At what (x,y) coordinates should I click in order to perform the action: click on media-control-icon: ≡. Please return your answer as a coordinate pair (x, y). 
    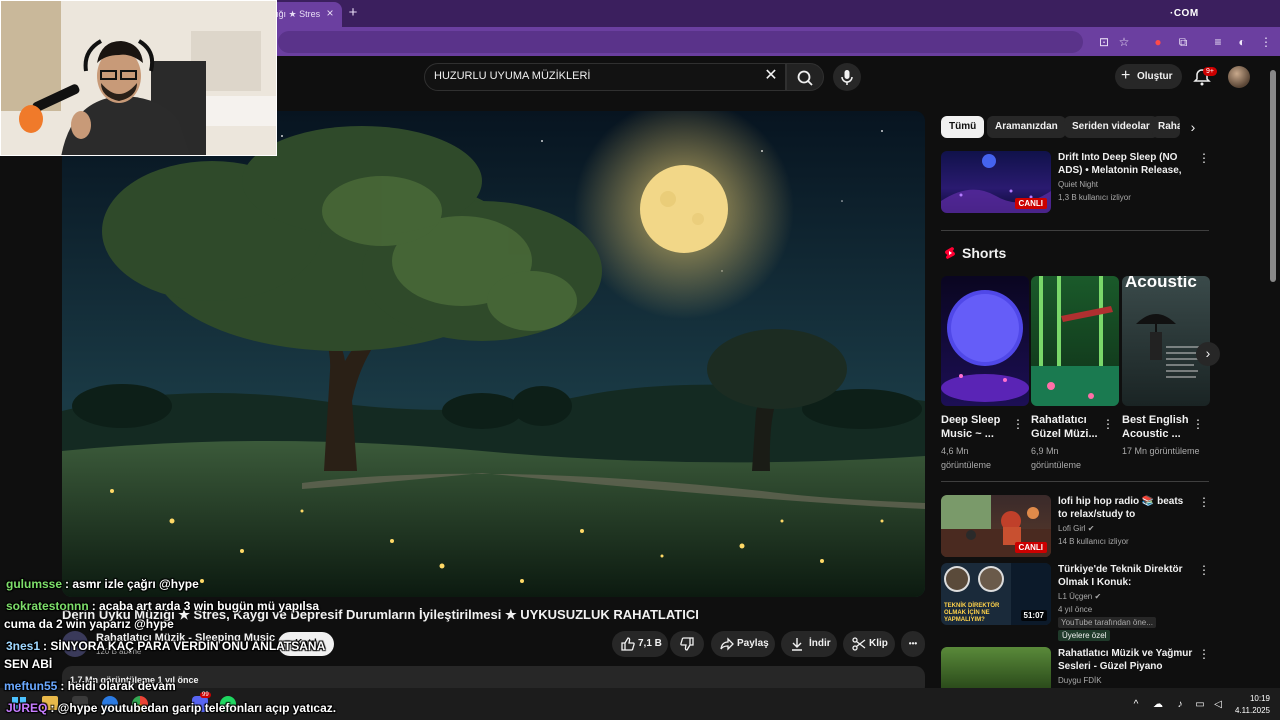
    Looking at the image, I should click on (1218, 42).